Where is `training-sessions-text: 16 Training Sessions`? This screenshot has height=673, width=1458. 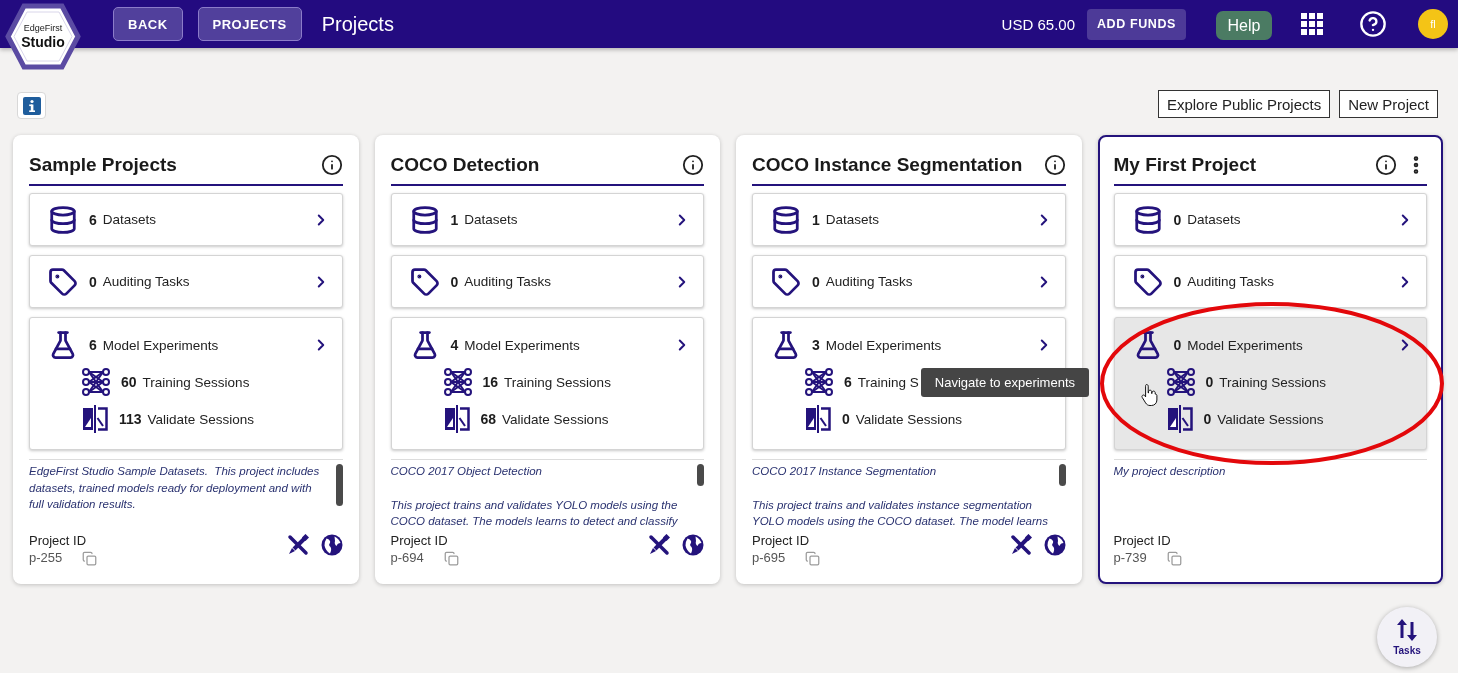
training-sessions-text: 16 Training Sessions is located at coordinates (546, 382).